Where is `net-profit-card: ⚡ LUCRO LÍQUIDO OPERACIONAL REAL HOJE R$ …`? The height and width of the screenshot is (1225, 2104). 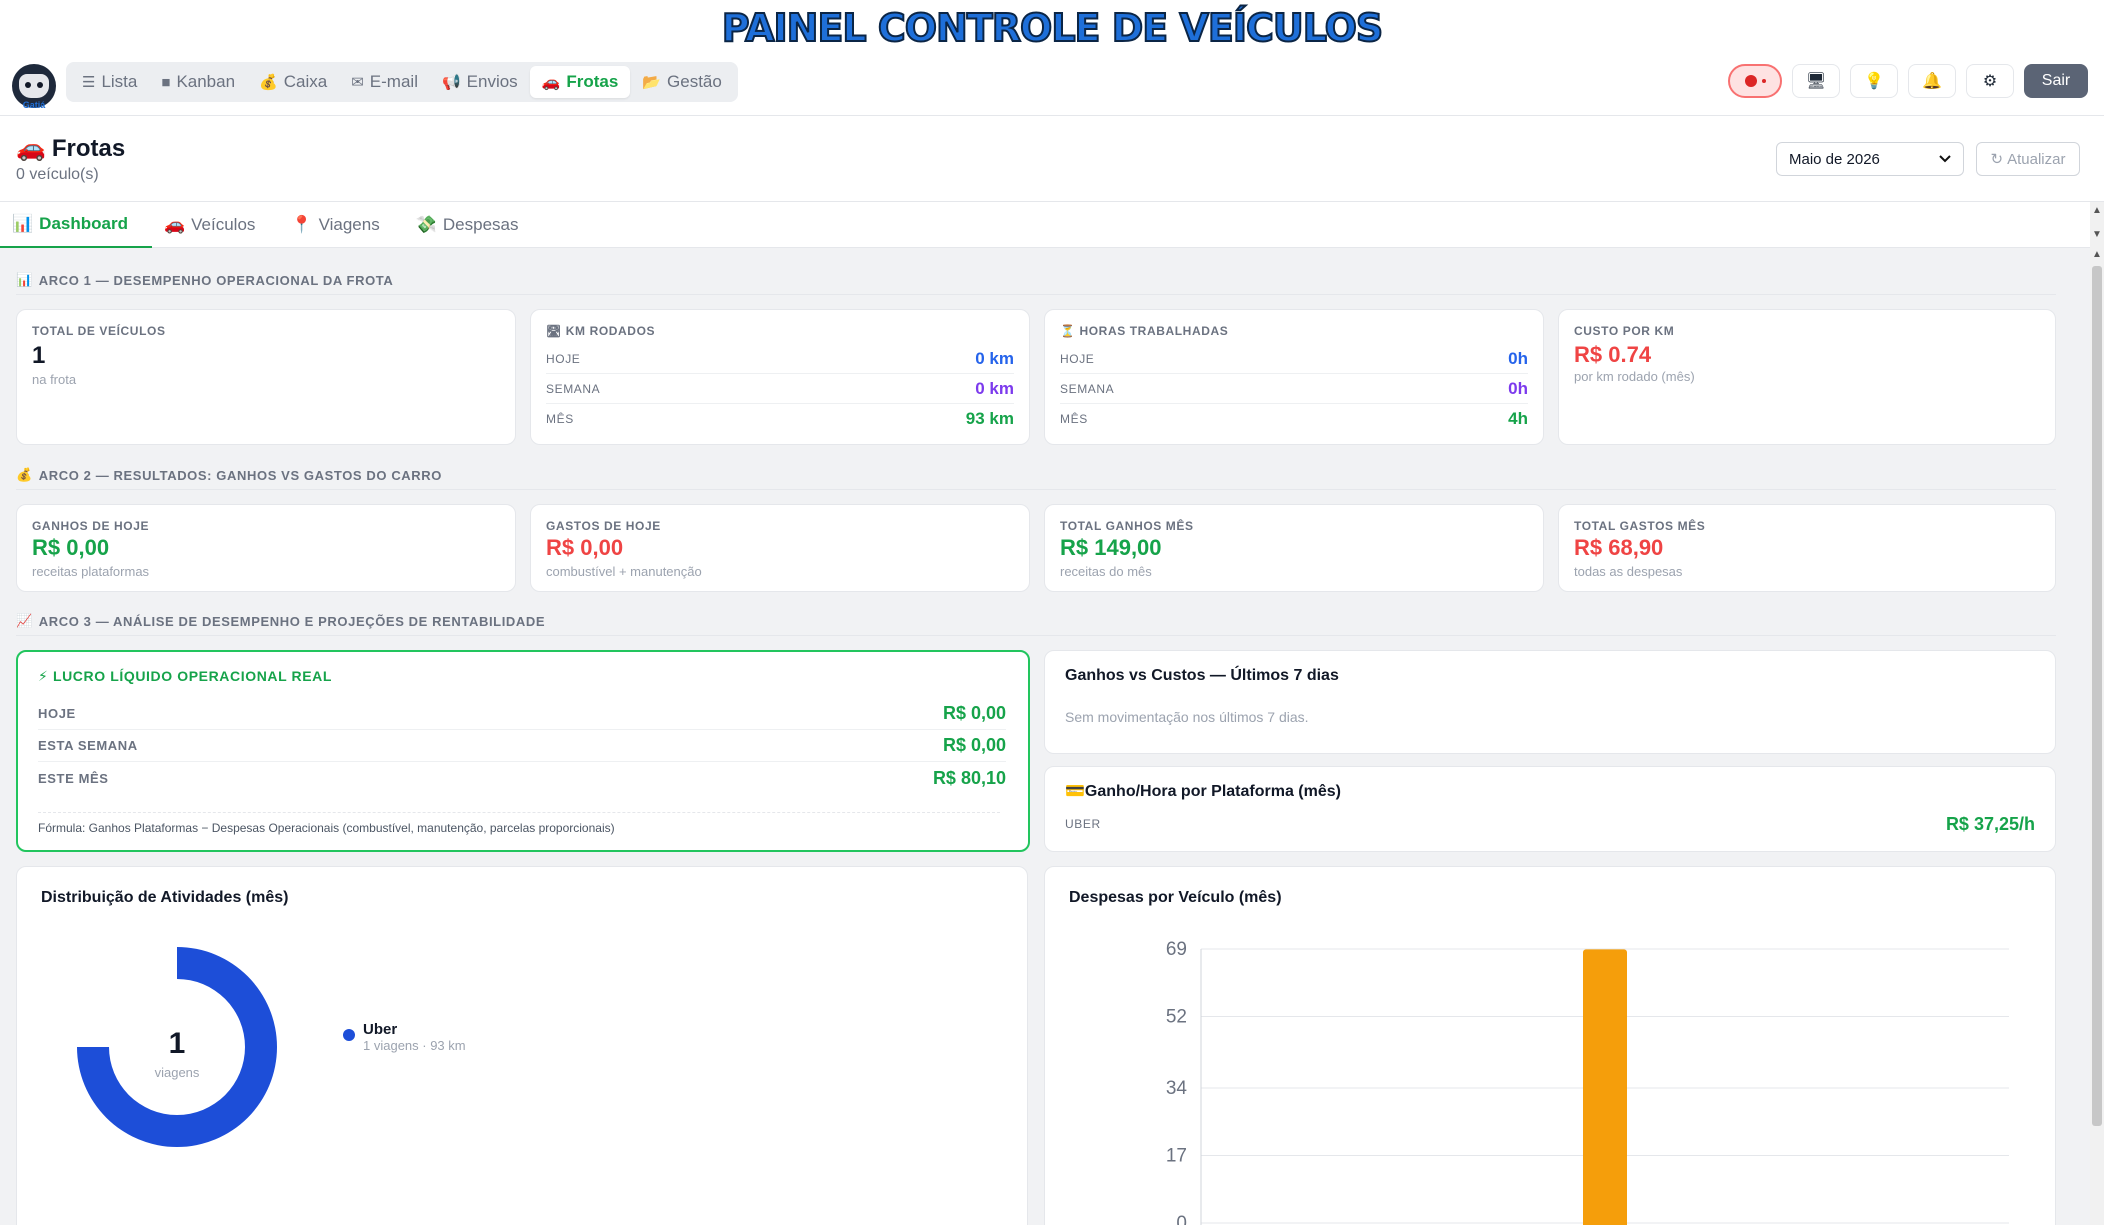
net-profit-card: ⚡ LUCRO LÍQUIDO OPERACIONAL REAL HOJE R$ … is located at coordinates (523, 751).